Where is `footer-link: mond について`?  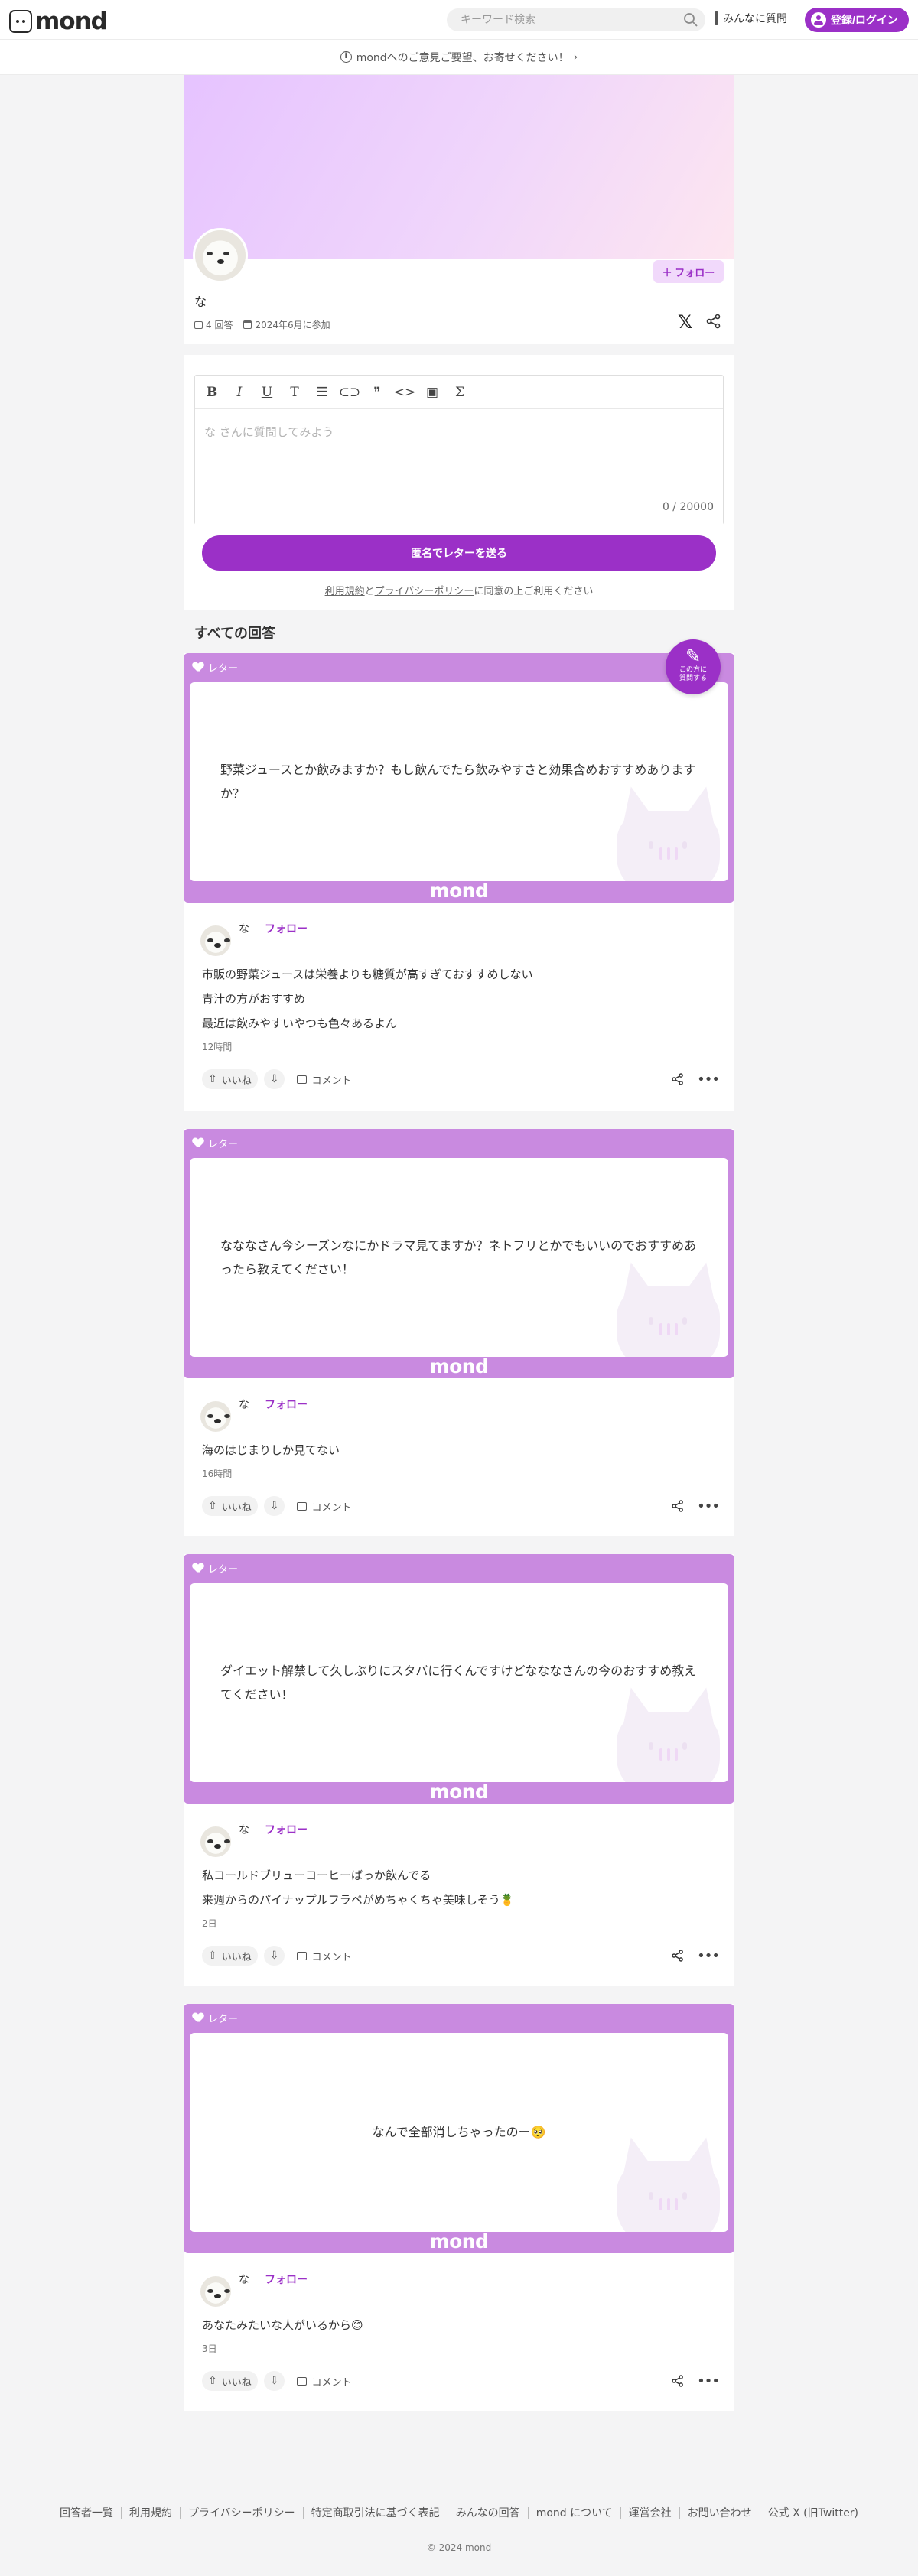 footer-link: mond について is located at coordinates (575, 2513).